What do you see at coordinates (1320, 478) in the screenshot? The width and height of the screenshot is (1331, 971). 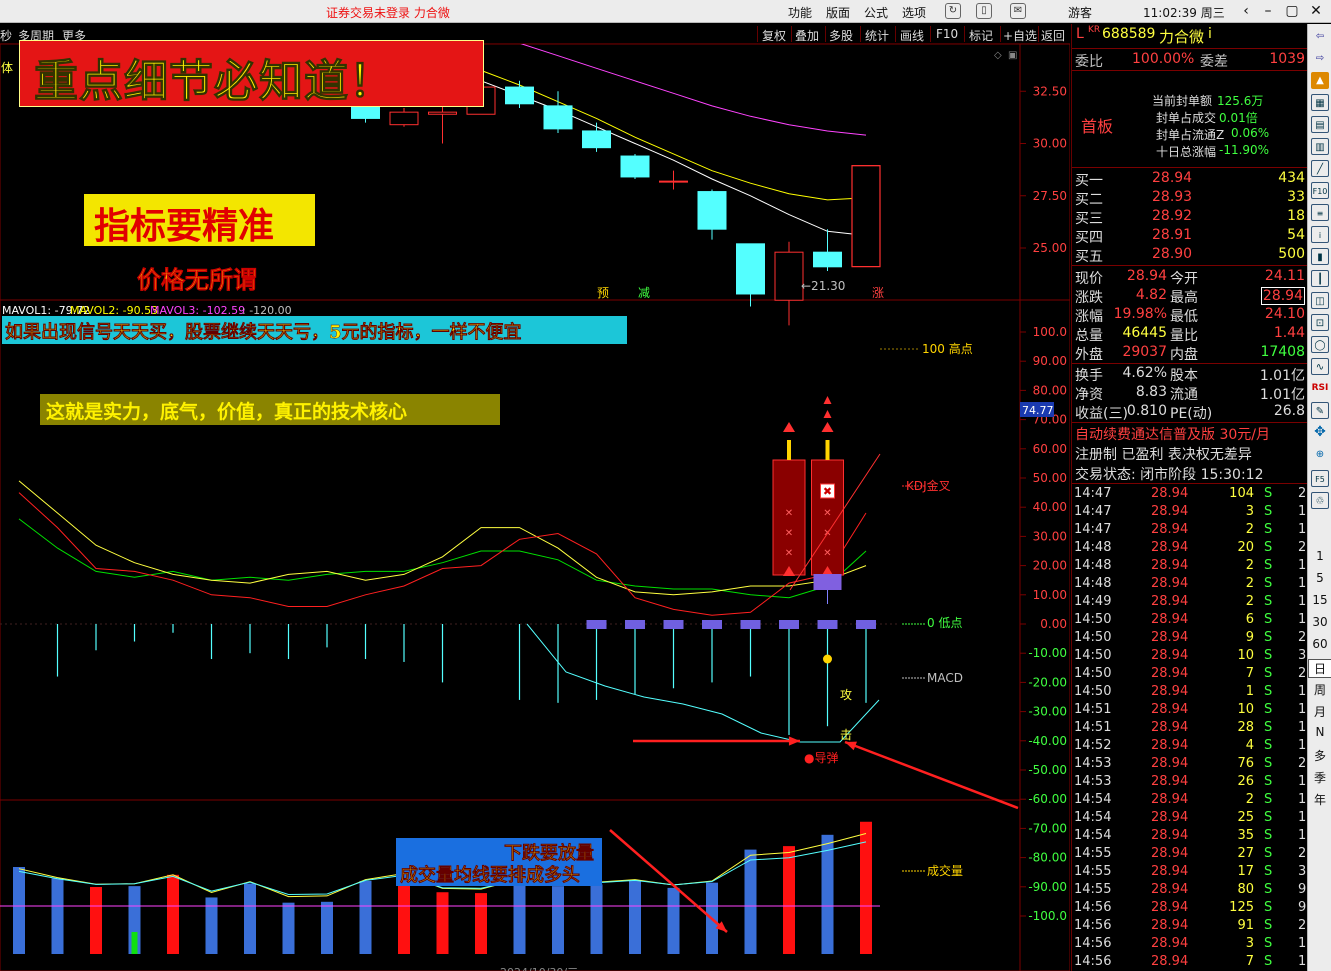 I see `f5-icon: F5` at bounding box center [1320, 478].